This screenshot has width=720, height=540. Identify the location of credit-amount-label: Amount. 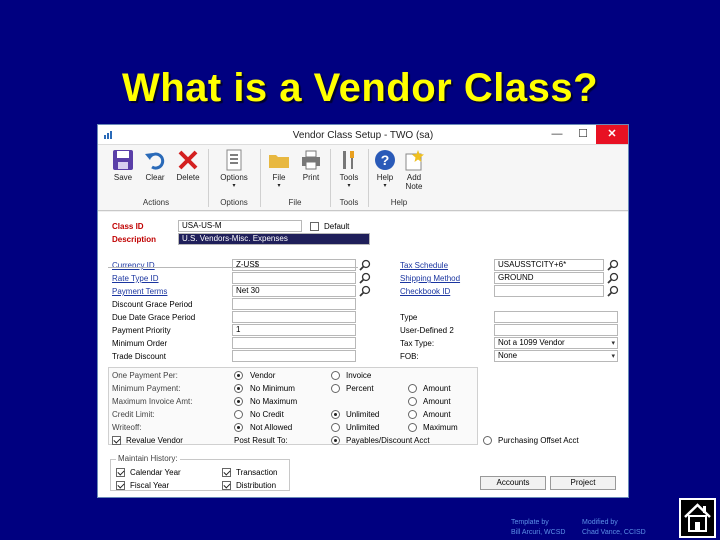
(437, 414).